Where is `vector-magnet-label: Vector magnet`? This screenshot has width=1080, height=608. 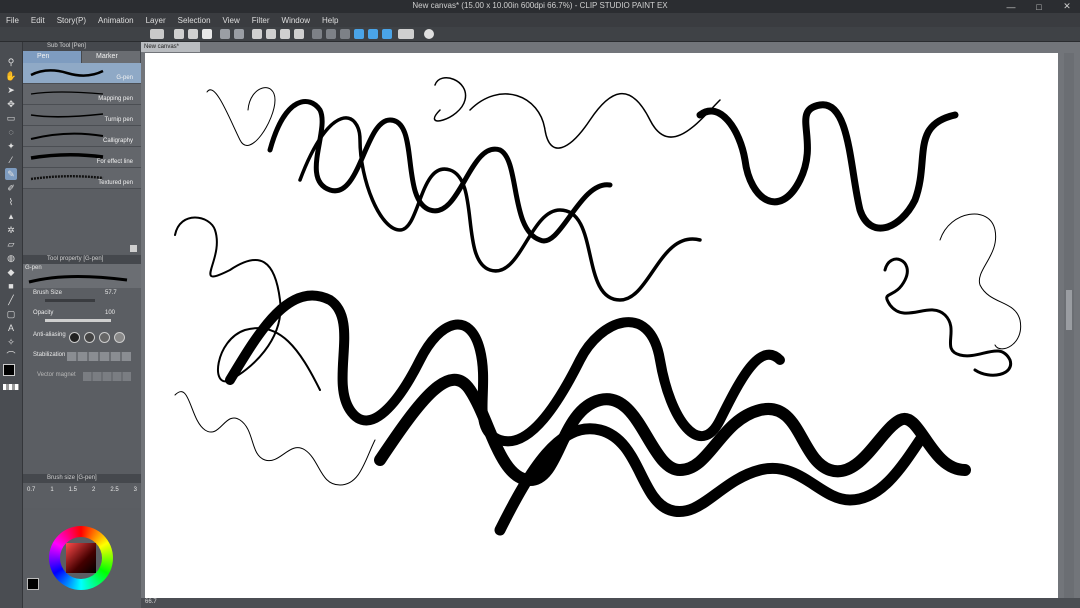 vector-magnet-label: Vector magnet is located at coordinates (56, 375).